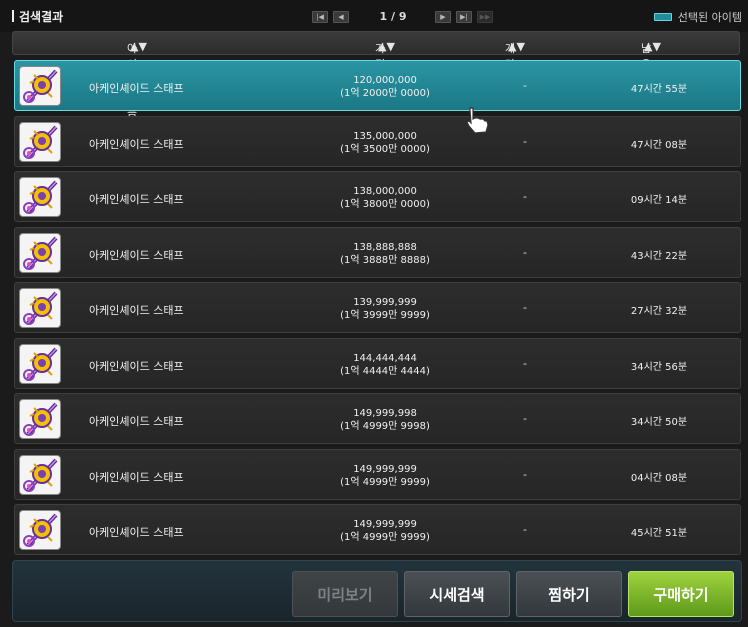 This screenshot has width=748, height=627. What do you see at coordinates (393, 16) in the screenshot?
I see `page-indicator: 1 / 9` at bounding box center [393, 16].